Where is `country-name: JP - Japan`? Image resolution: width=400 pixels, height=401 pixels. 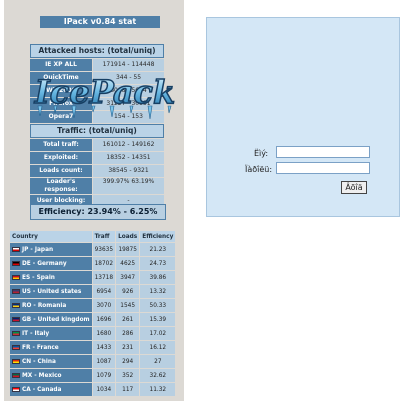 country-name: JP - Japan is located at coordinates (38, 249).